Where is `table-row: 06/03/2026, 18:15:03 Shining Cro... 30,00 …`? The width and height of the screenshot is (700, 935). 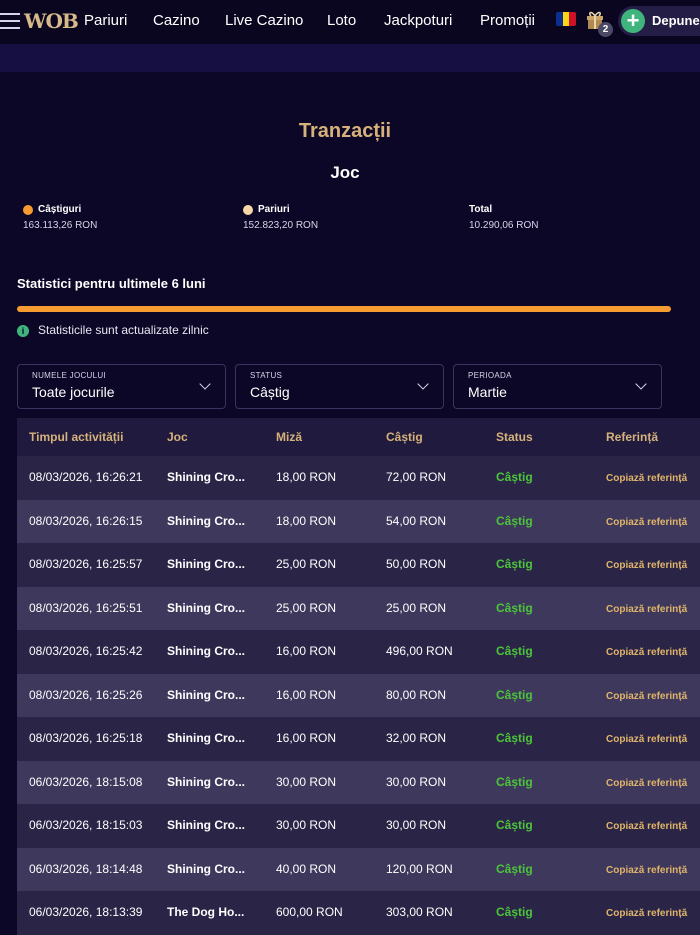 table-row: 06/03/2026, 18:15:03 Shining Cro... 30,00 … is located at coordinates (358, 826).